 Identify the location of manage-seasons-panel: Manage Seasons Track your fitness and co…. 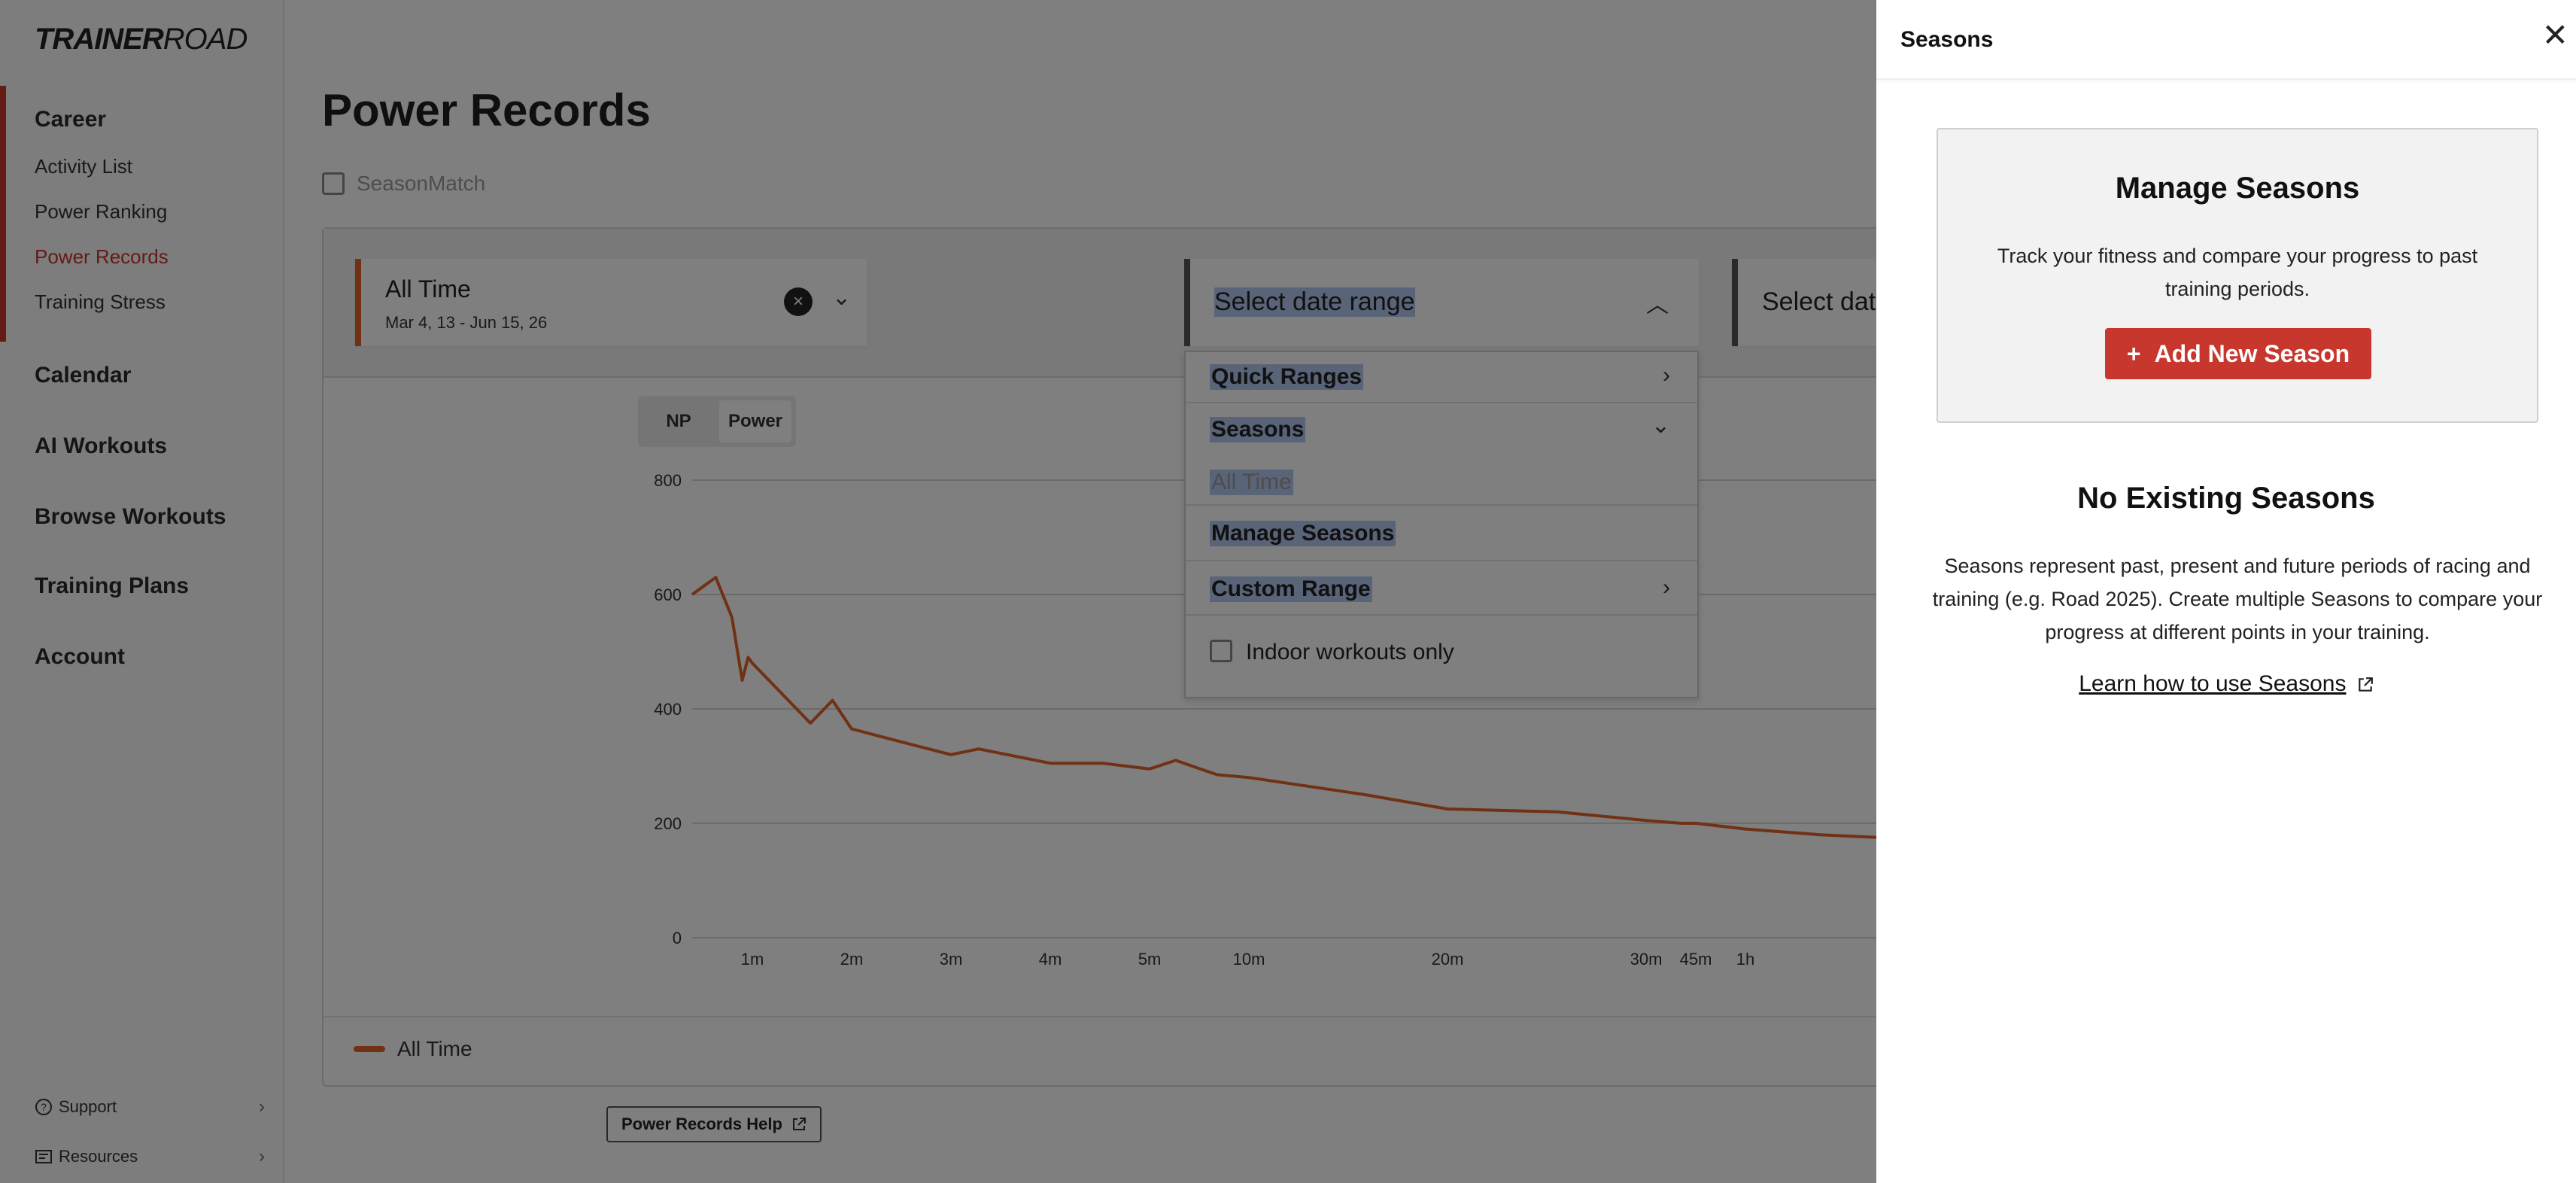
(2238, 275).